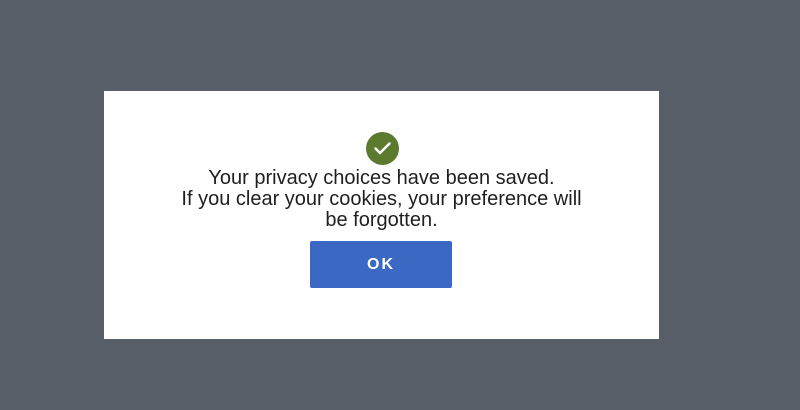 The width and height of the screenshot is (800, 410). Describe the element at coordinates (381, 178) in the screenshot. I see `message-line-1: Your privacy choices have been saved.` at that location.